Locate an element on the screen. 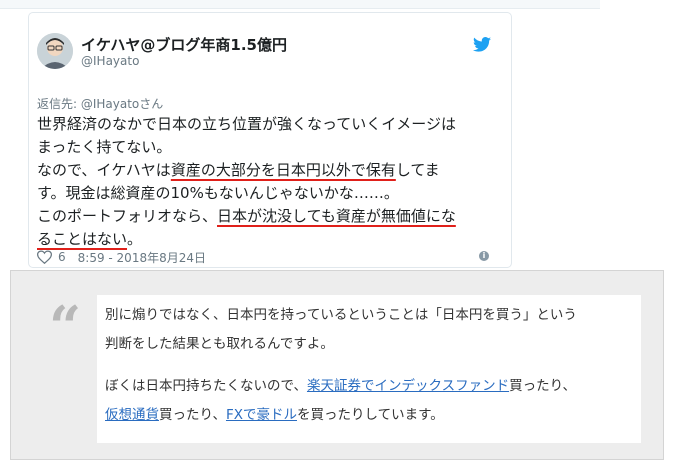  quote-mark-icon: “ is located at coordinates (65, 327).